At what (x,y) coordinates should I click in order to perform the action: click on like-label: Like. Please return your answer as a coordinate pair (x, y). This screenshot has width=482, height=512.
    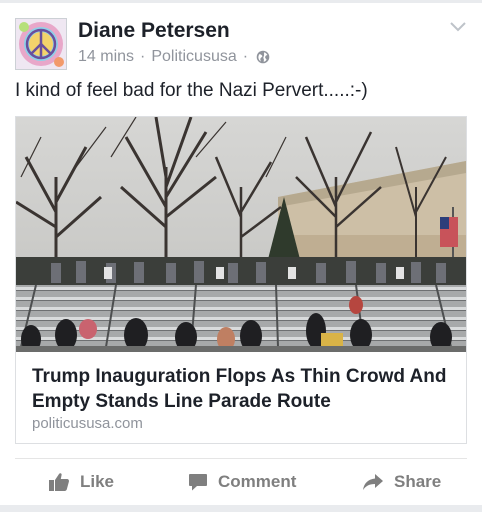
    Looking at the image, I should click on (97, 481).